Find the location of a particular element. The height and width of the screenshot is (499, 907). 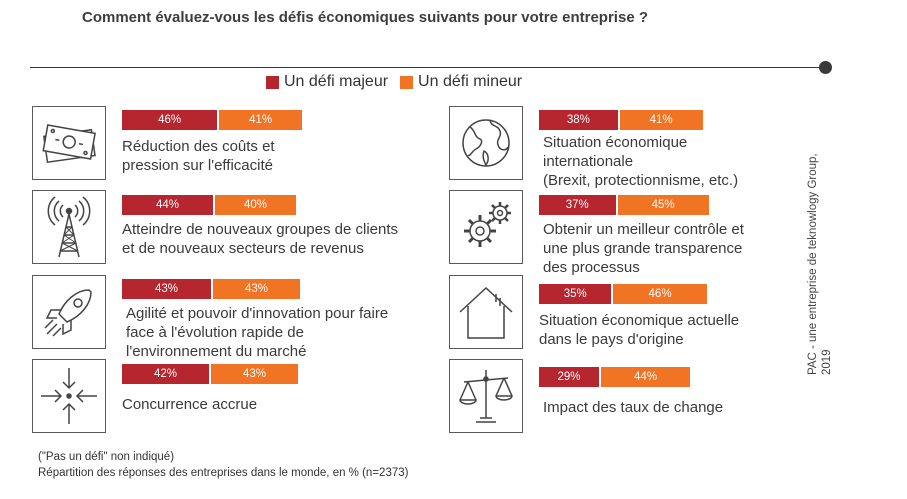

bar-major-5: 38% is located at coordinates (578, 120).